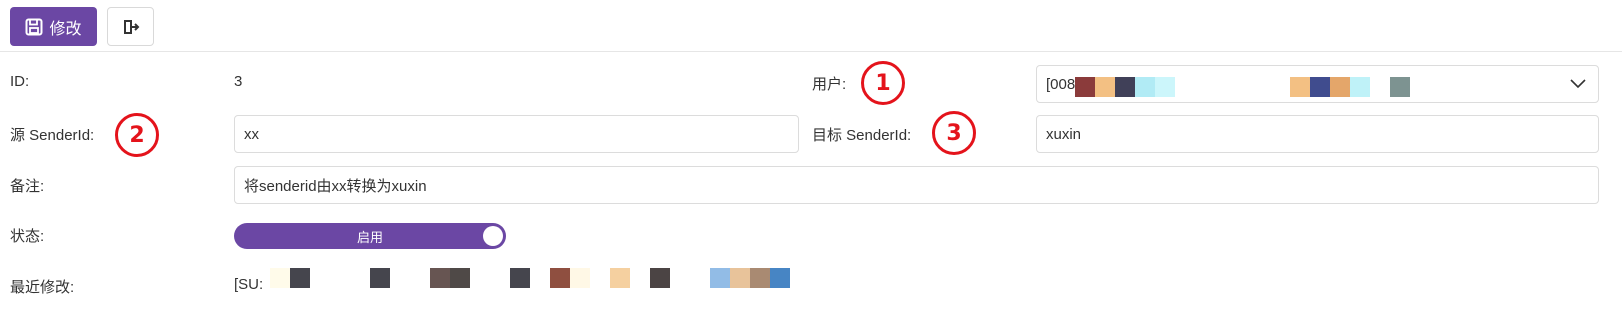 This screenshot has height=336, width=1622. What do you see at coordinates (34, 26) in the screenshot?
I see `floppy-disk-icon` at bounding box center [34, 26].